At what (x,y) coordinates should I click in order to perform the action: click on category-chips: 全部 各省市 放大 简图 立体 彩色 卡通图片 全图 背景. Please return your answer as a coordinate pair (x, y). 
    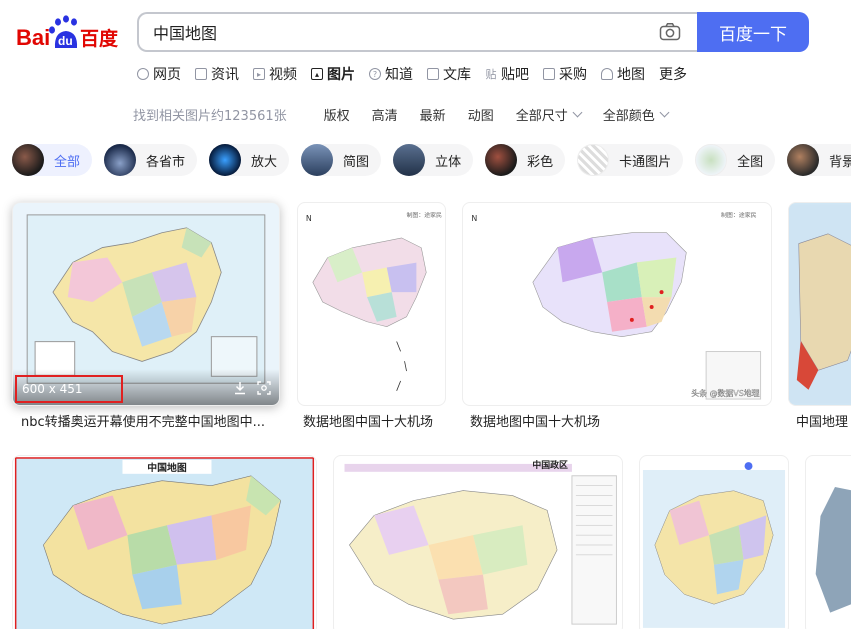
    Looking at the image, I should click on (431, 160).